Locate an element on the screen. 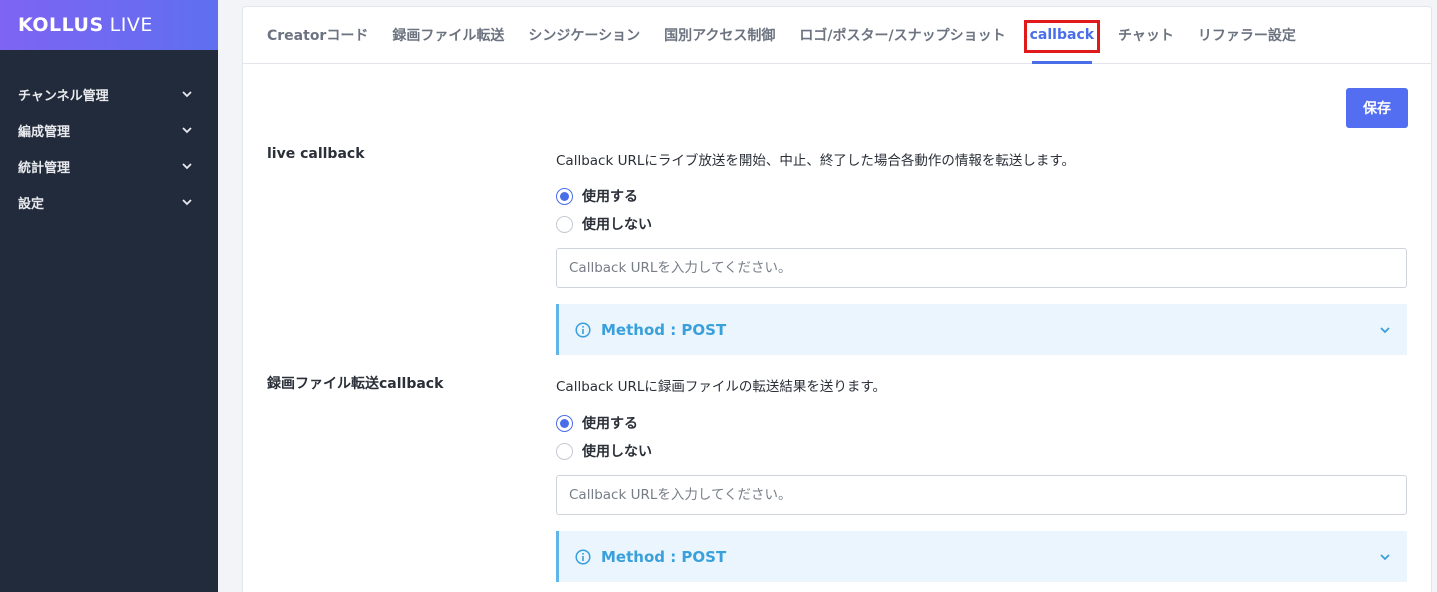 The width and height of the screenshot is (1437, 592). radio-not-use-recording: 使用しない is located at coordinates (604, 451).